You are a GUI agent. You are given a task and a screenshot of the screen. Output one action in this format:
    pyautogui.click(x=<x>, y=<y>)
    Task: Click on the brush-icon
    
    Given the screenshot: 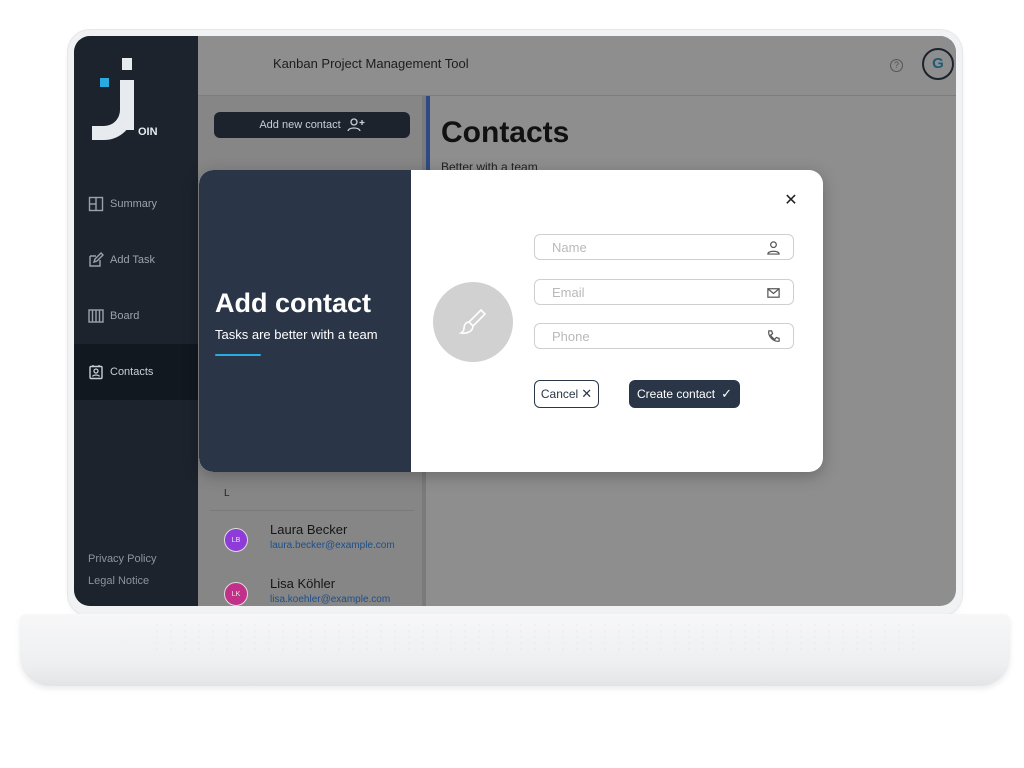 What is the action you would take?
    pyautogui.click(x=472, y=321)
    